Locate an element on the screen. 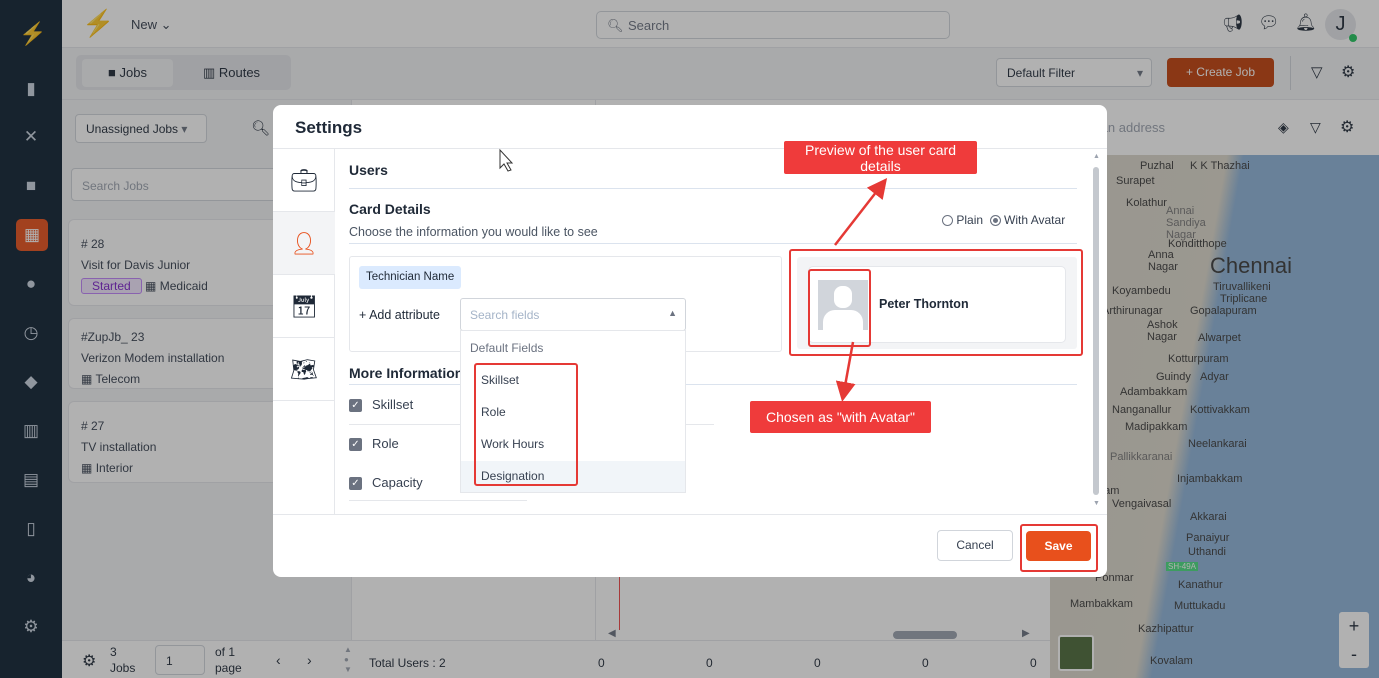 The image size is (1379, 678). dropdown-group-label: Default Fields is located at coordinates (507, 348).